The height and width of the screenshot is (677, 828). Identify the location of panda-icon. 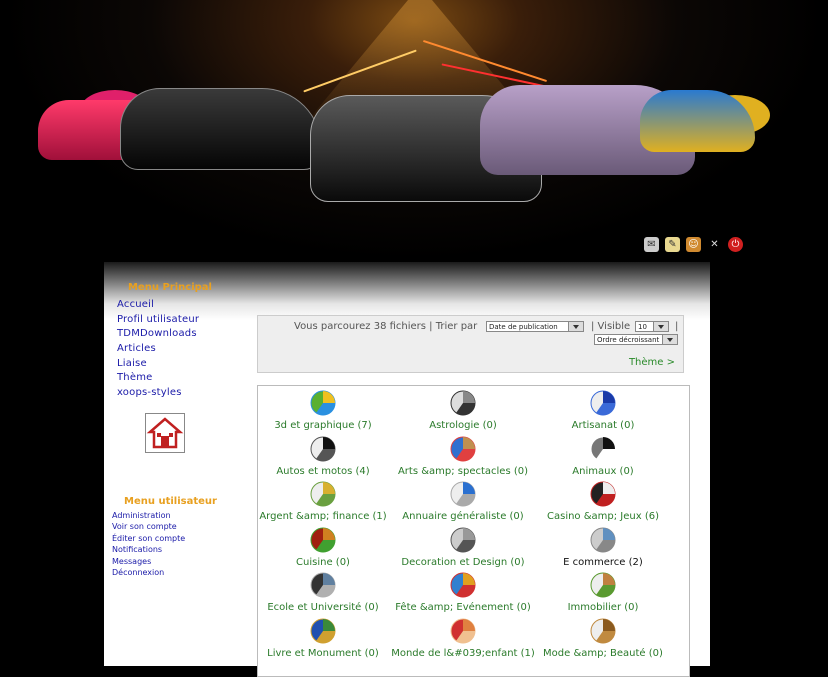
(603, 449).